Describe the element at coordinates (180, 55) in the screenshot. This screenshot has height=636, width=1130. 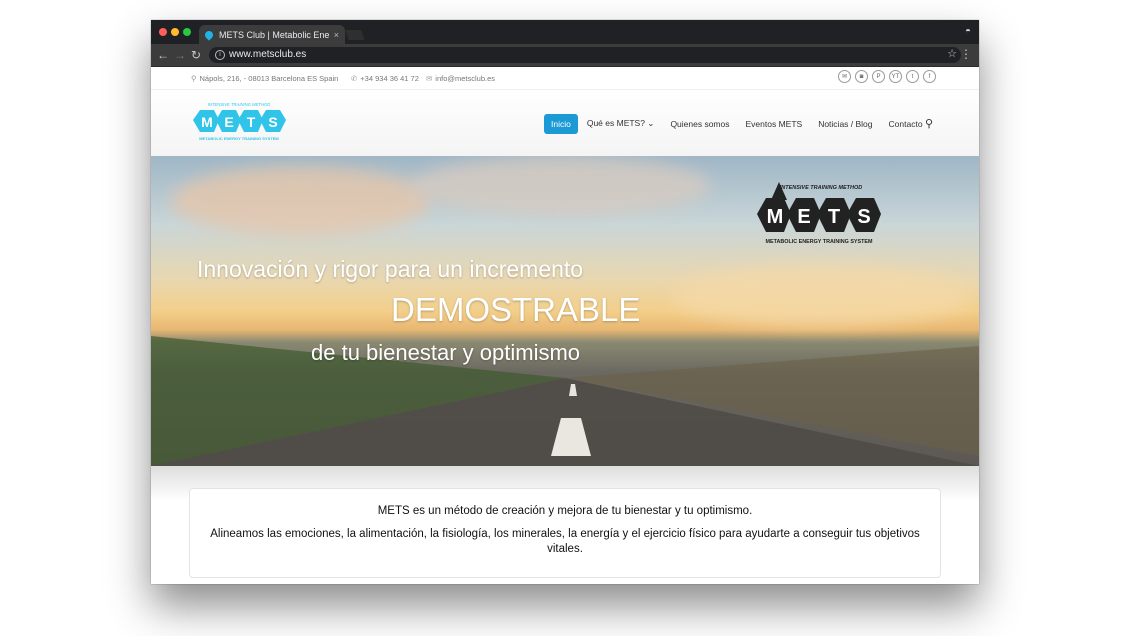
I see `forward-icon: →` at that location.